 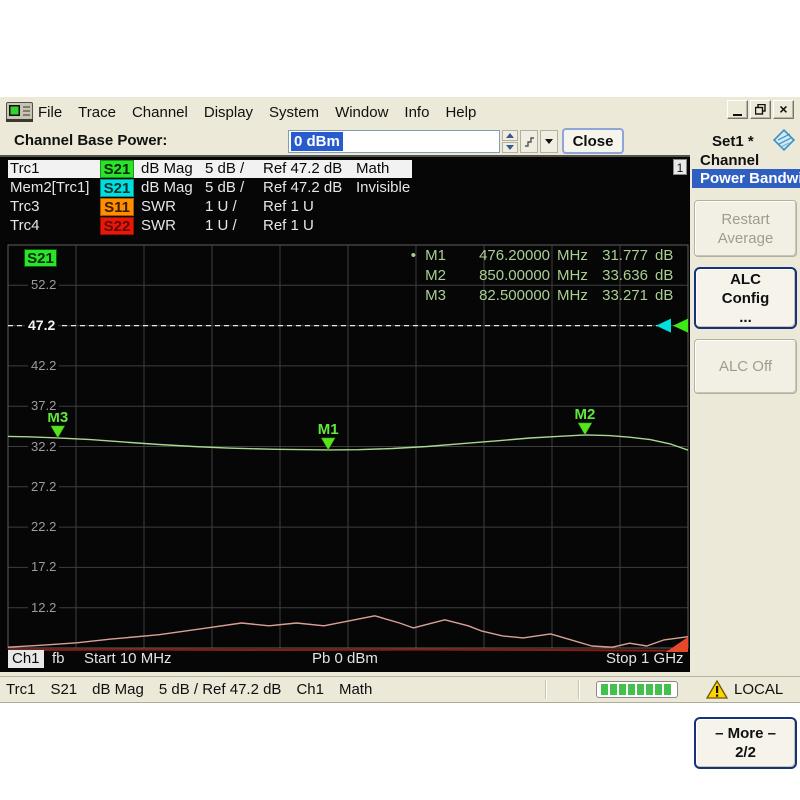 What do you see at coordinates (416, 112) in the screenshot?
I see `menu-item-info: Info` at bounding box center [416, 112].